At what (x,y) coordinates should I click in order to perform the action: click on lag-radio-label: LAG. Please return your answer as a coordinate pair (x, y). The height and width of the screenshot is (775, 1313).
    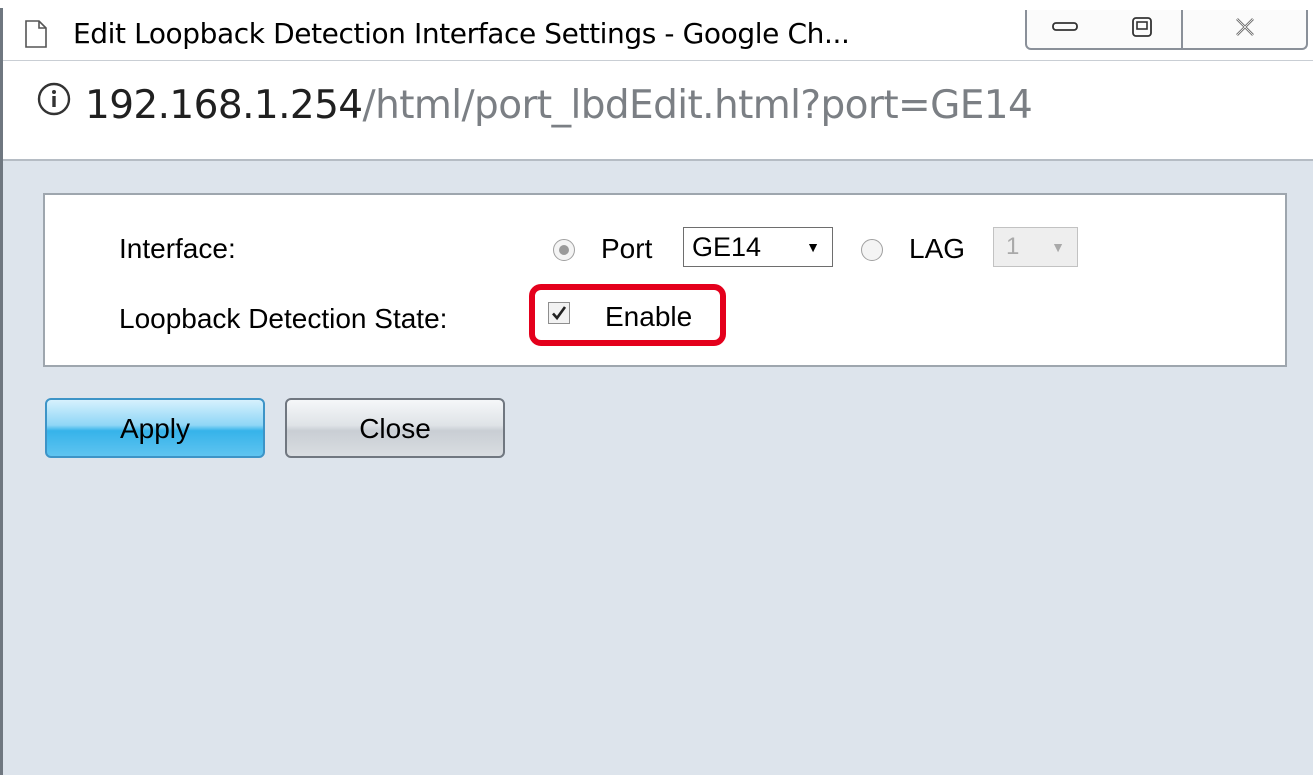
    Looking at the image, I should click on (937, 249).